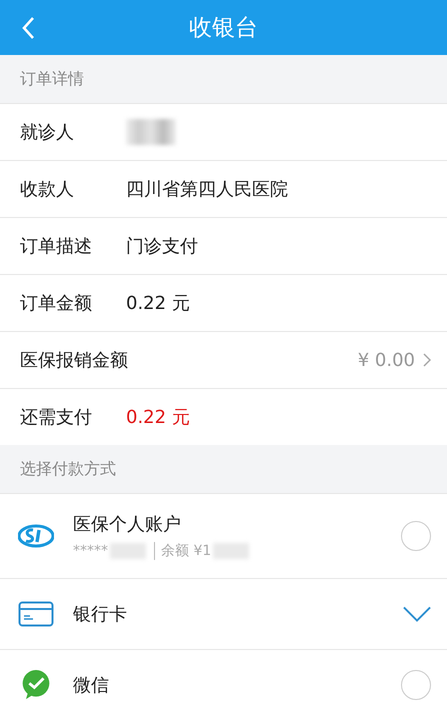  Describe the element at coordinates (158, 417) in the screenshot. I see `amount-due: 0.22 元` at that location.